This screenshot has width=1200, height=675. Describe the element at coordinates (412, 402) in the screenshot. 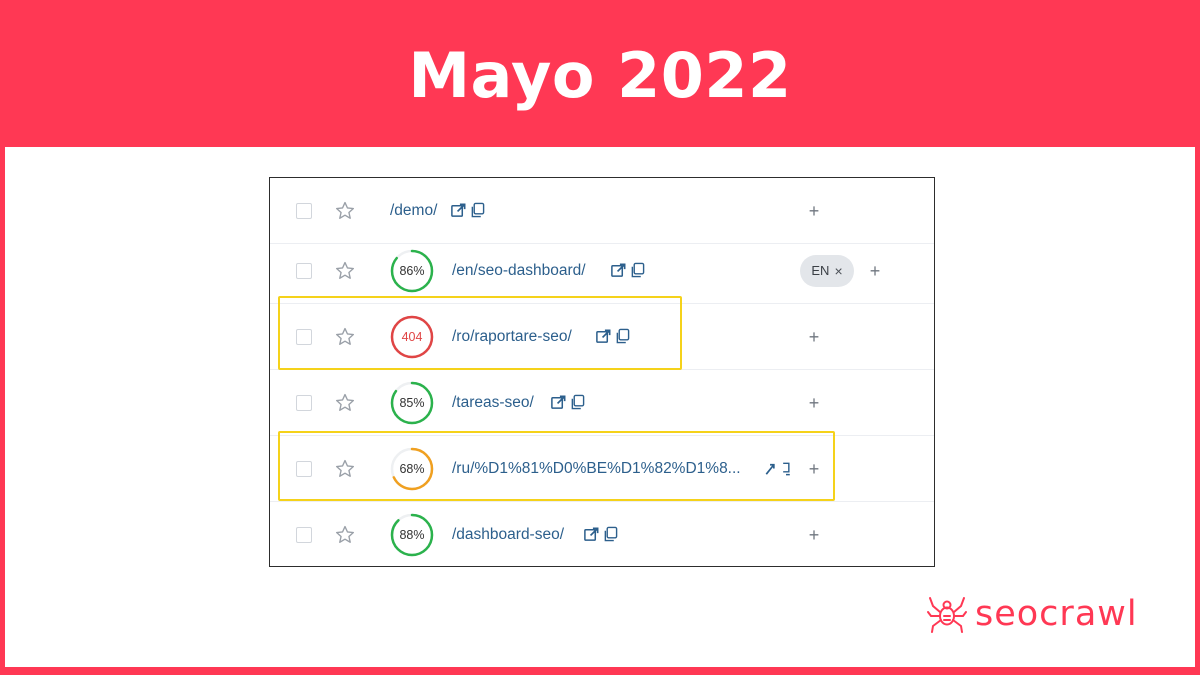

I see `score-label: 85%` at that location.